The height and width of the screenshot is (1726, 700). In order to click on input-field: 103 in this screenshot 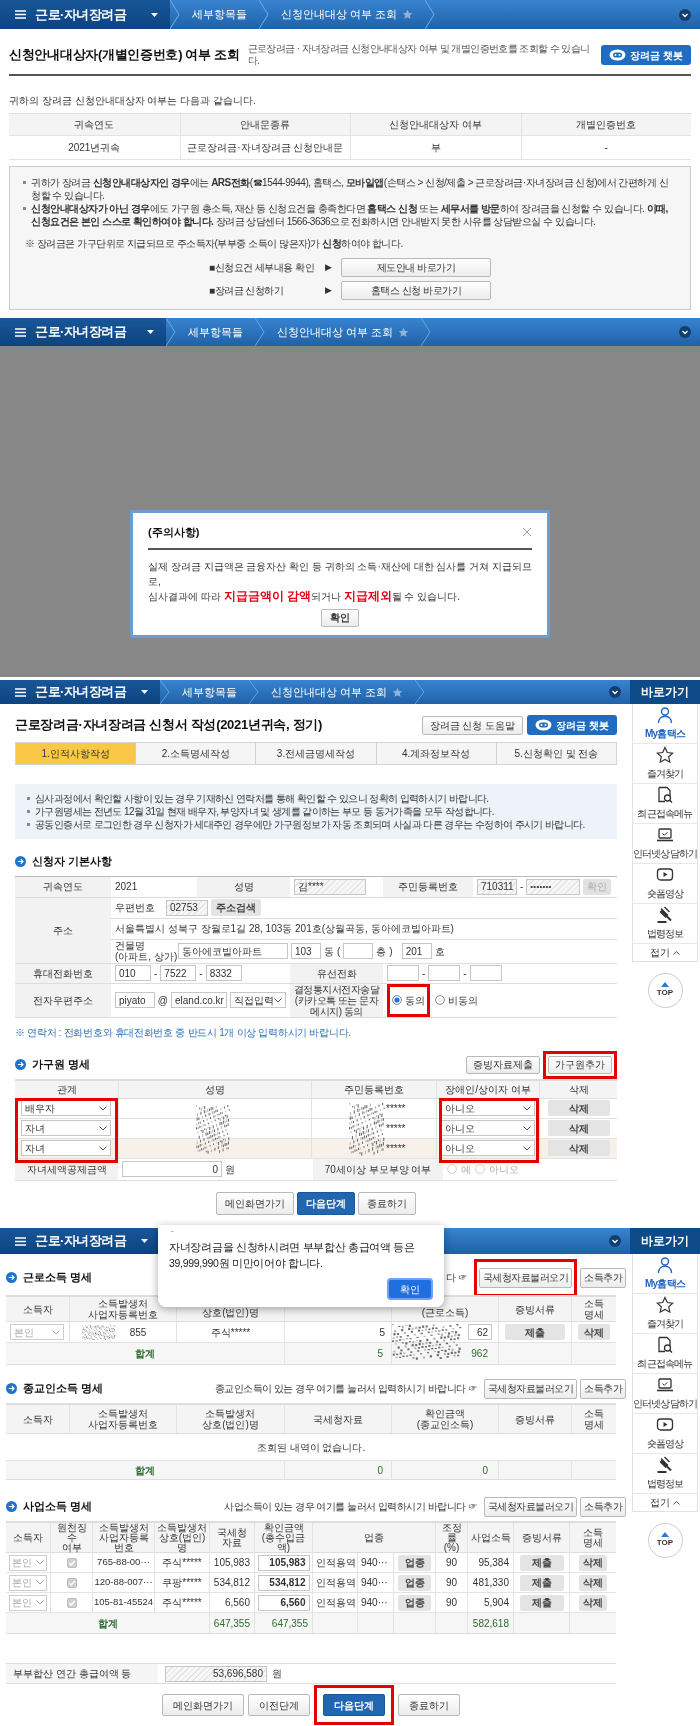, I will do `click(306, 951)`.